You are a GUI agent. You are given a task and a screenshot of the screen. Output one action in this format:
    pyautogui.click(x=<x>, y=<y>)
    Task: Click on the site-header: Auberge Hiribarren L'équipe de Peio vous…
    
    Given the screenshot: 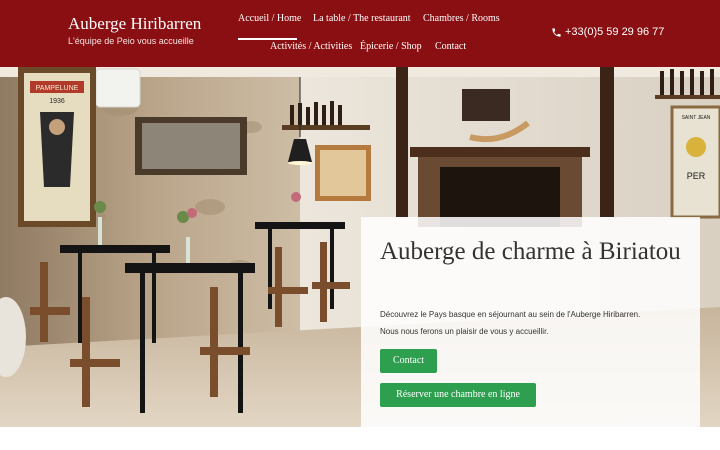 What is the action you would take?
    pyautogui.click(x=360, y=33)
    